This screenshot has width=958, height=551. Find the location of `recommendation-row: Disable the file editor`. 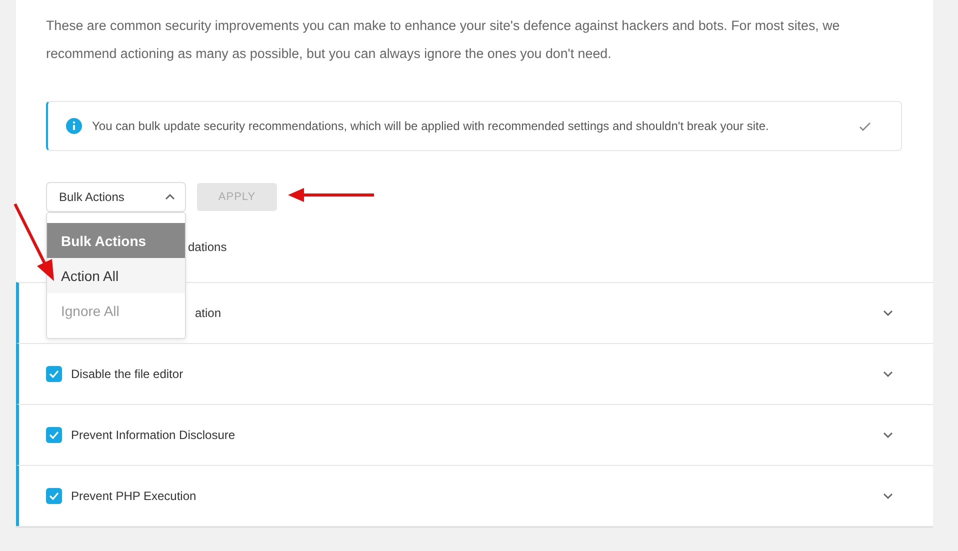

recommendation-row: Disable the file editor is located at coordinates (474, 373).